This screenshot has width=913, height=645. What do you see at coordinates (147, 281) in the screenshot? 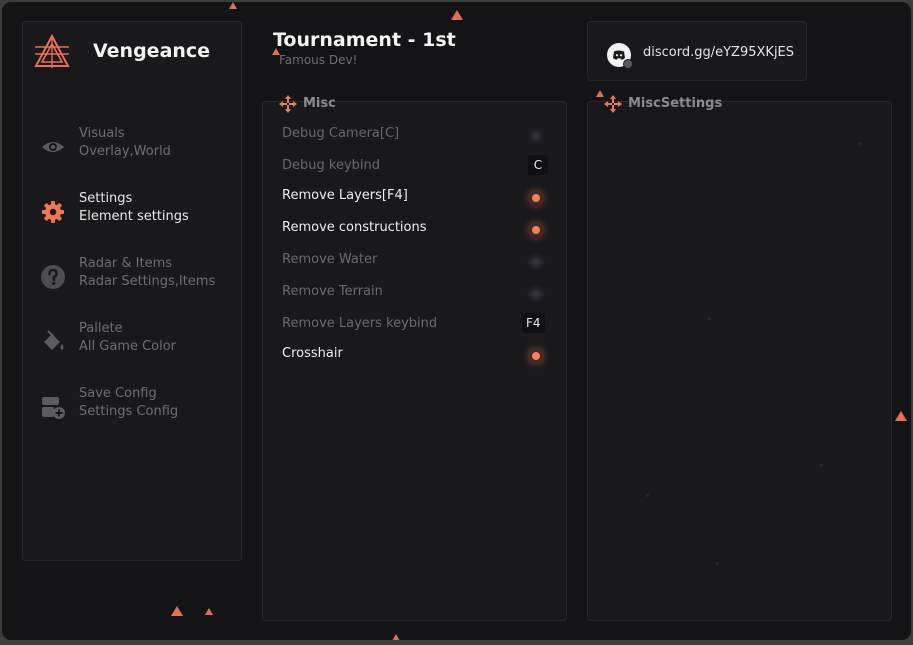
I see `sidebar-item-subtitle: Radar Settings,Items` at bounding box center [147, 281].